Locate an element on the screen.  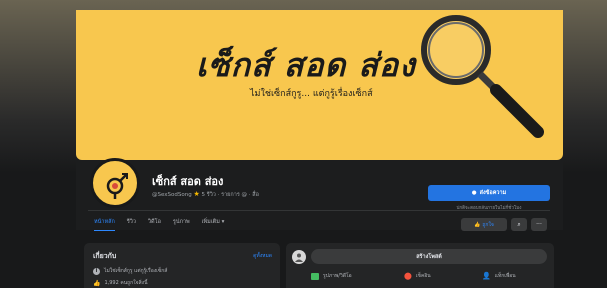
page-meta: @SexSodSong ★ 5 รีวิว · รายการ @ · สื่อ is located at coordinates (205, 194).